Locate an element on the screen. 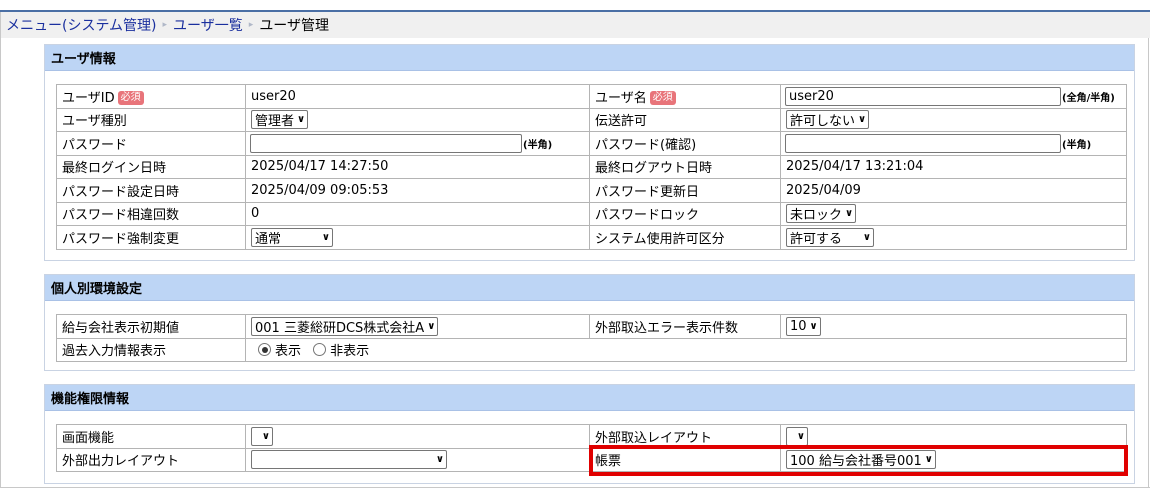  system-use-select: 許可する ∨ is located at coordinates (830, 237).